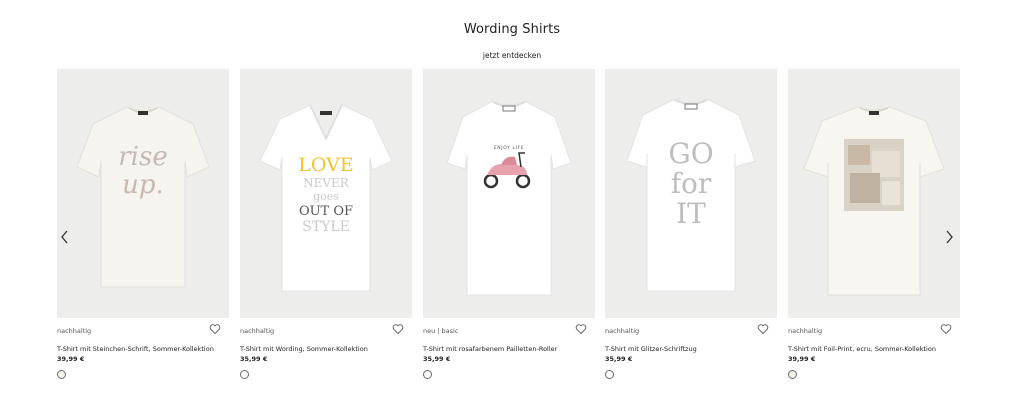  What do you see at coordinates (326, 211) in the screenshot?
I see `print-text-line: OUT OF` at bounding box center [326, 211].